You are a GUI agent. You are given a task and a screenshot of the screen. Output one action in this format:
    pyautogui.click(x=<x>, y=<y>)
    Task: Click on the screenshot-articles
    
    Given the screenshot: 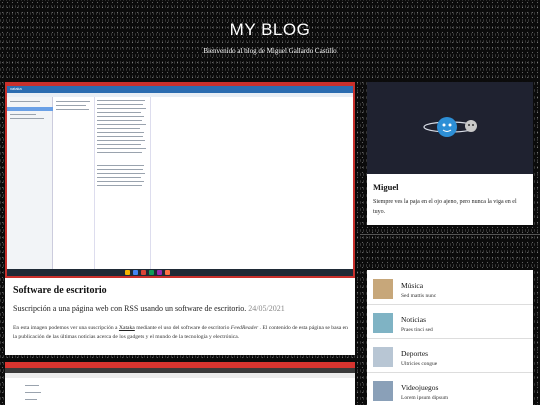 What is the action you would take?
    pyautogui.click(x=123, y=183)
    